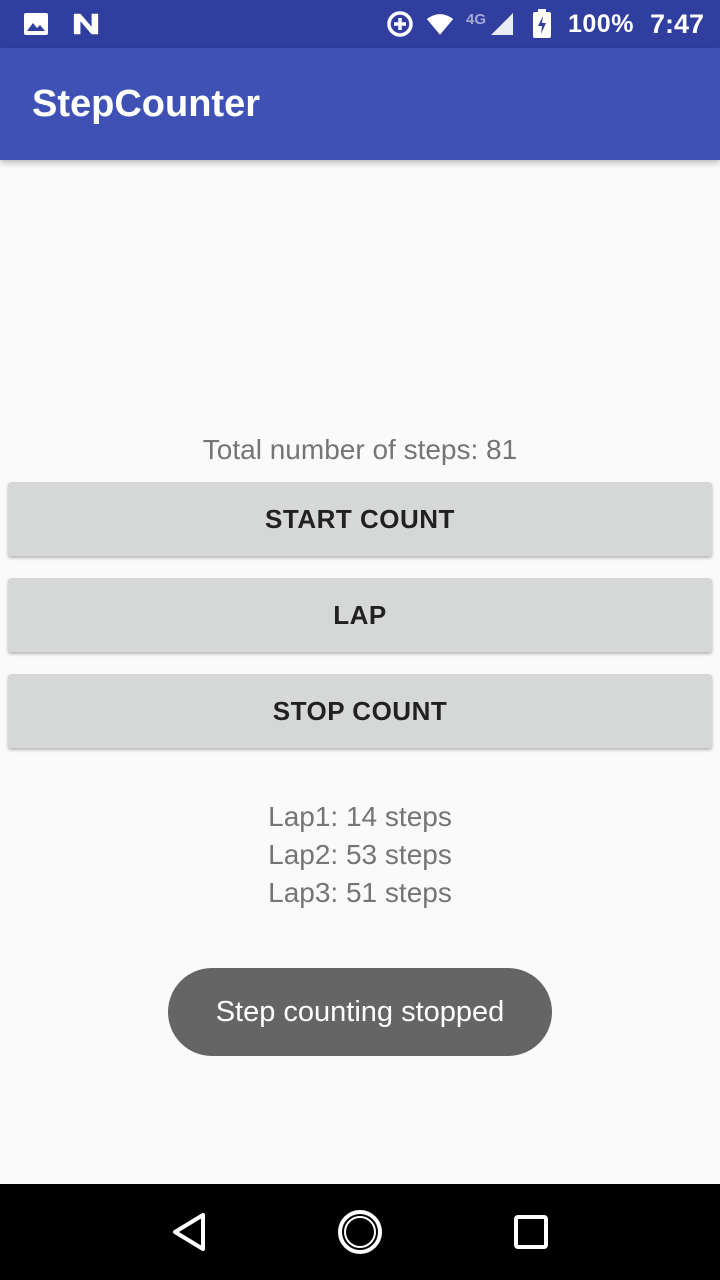 This screenshot has height=1280, width=720. I want to click on clock: 7:47, so click(676, 23).